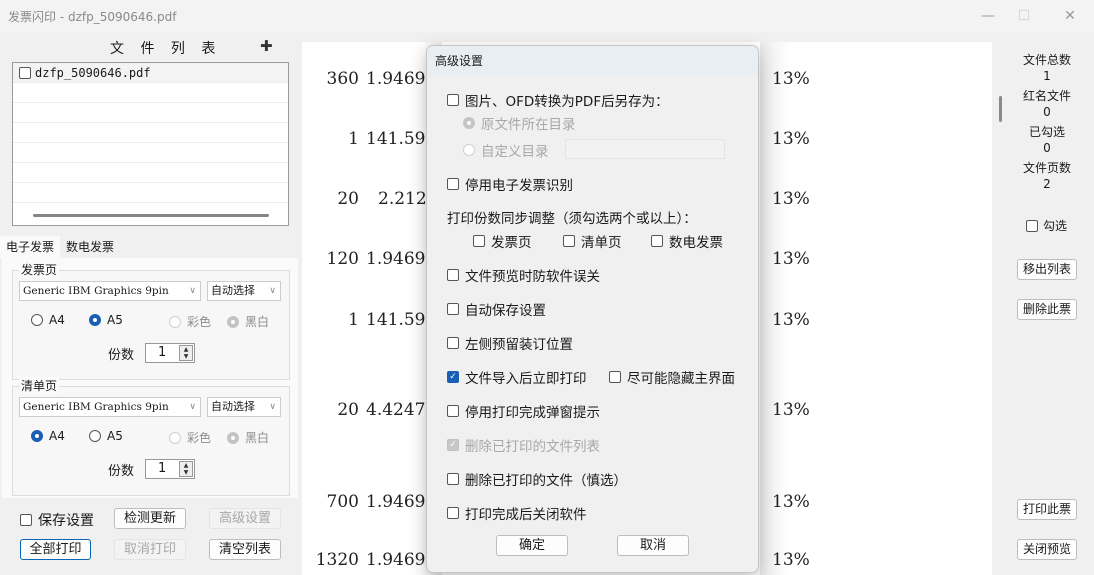 This screenshot has height=575, width=1094. I want to click on preview-qty: 700, so click(342, 502).